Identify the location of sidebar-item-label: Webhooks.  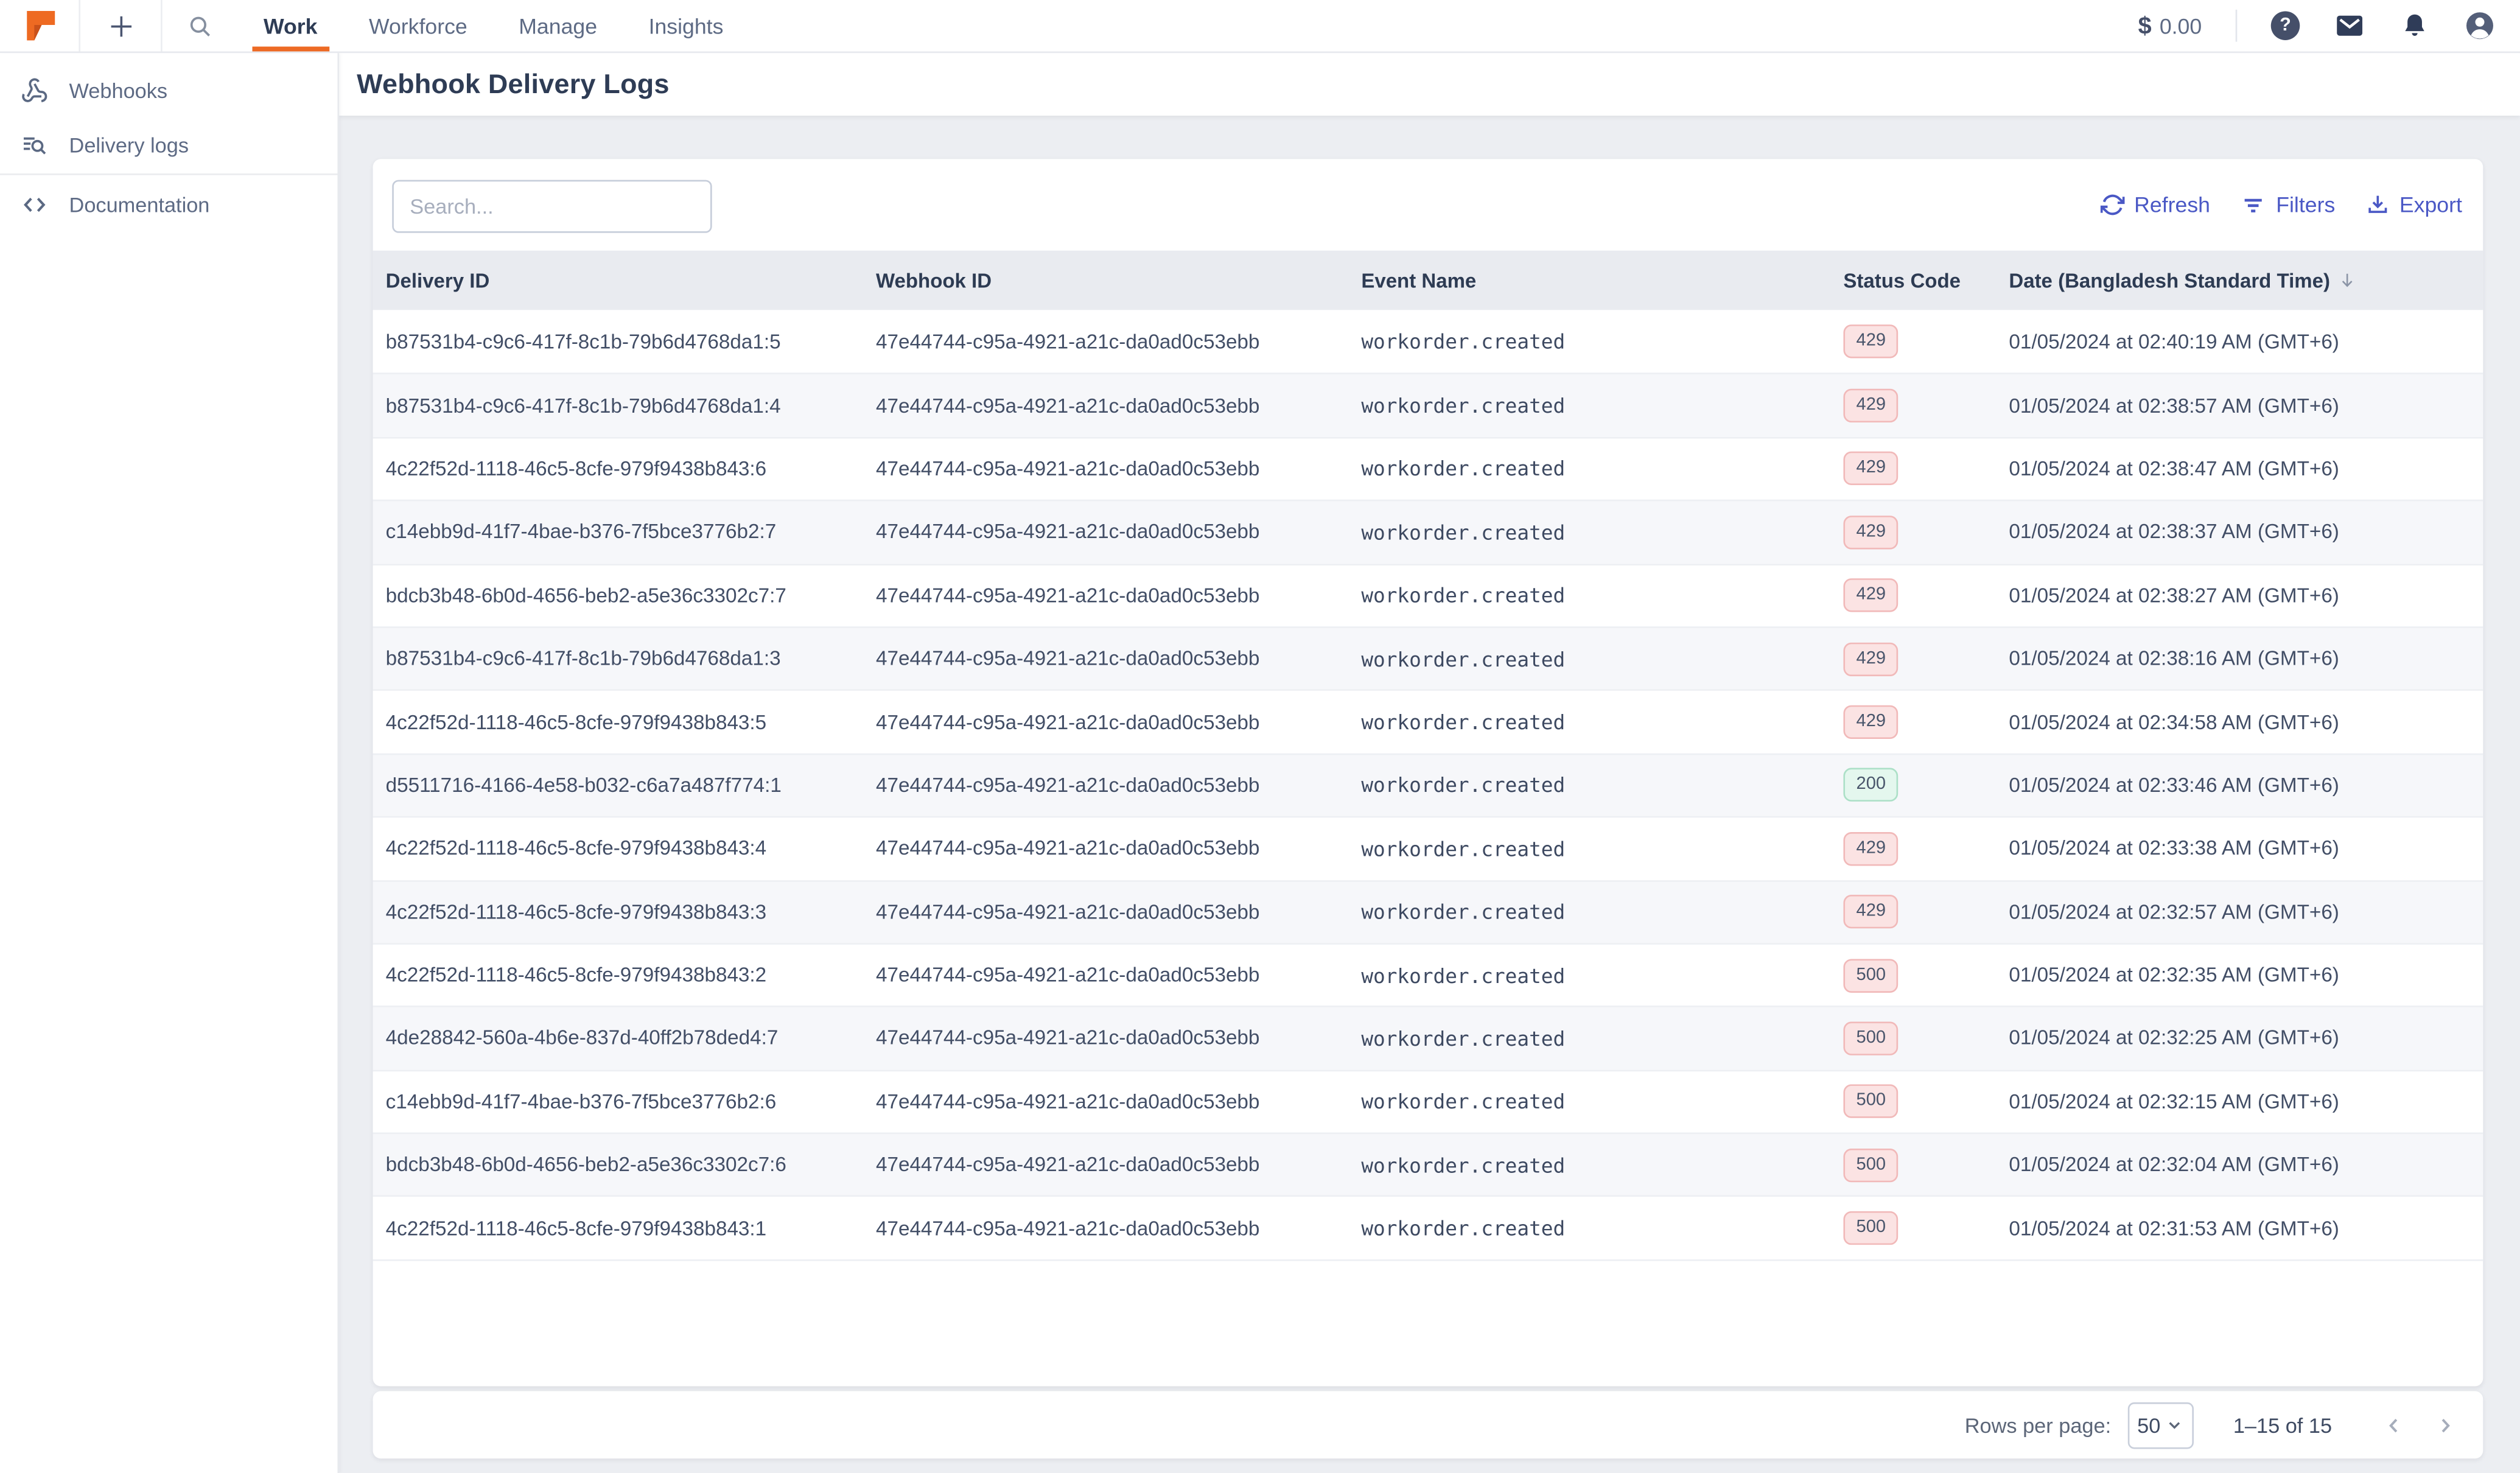
(118, 89).